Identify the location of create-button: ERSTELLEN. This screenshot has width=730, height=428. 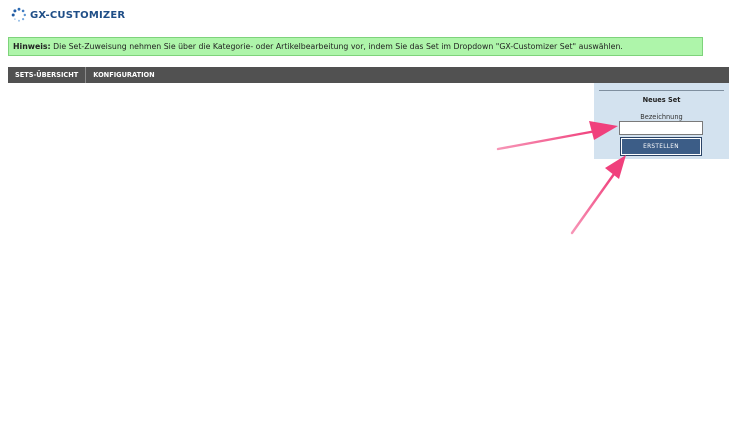
(661, 146).